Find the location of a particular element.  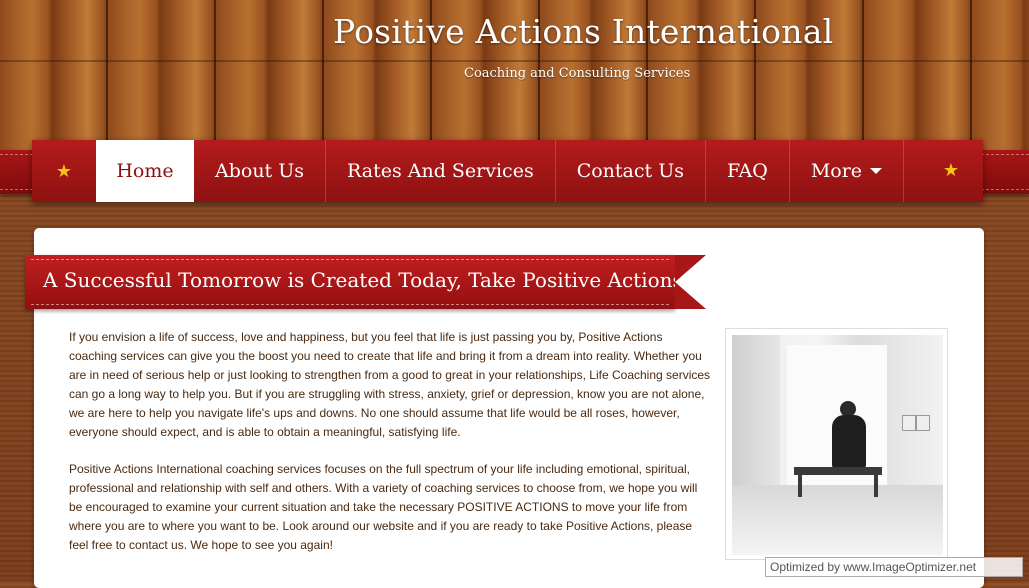

nav-rates-and-services: Rates And Services is located at coordinates (441, 171).